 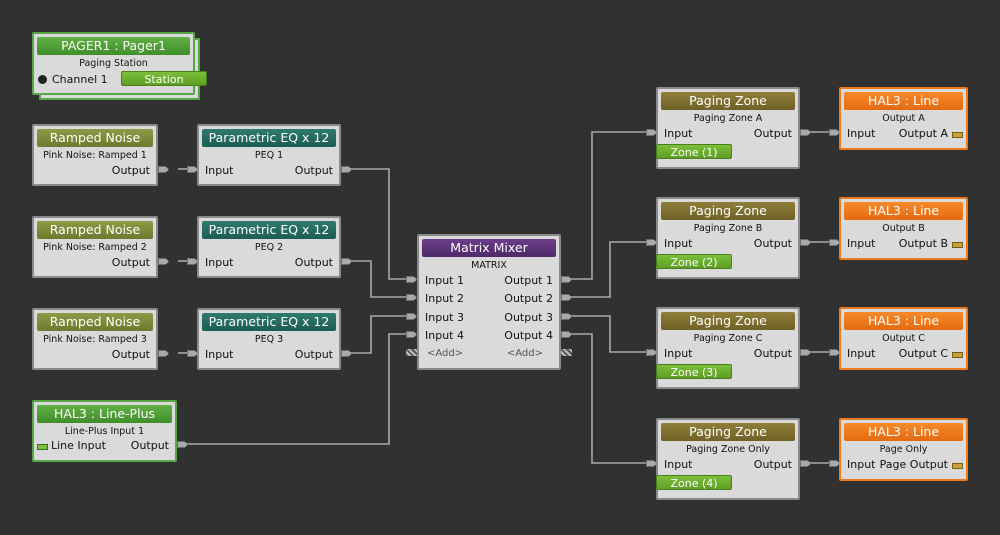 What do you see at coordinates (525, 353) in the screenshot?
I see `matrix-add-output: <Add>` at bounding box center [525, 353].